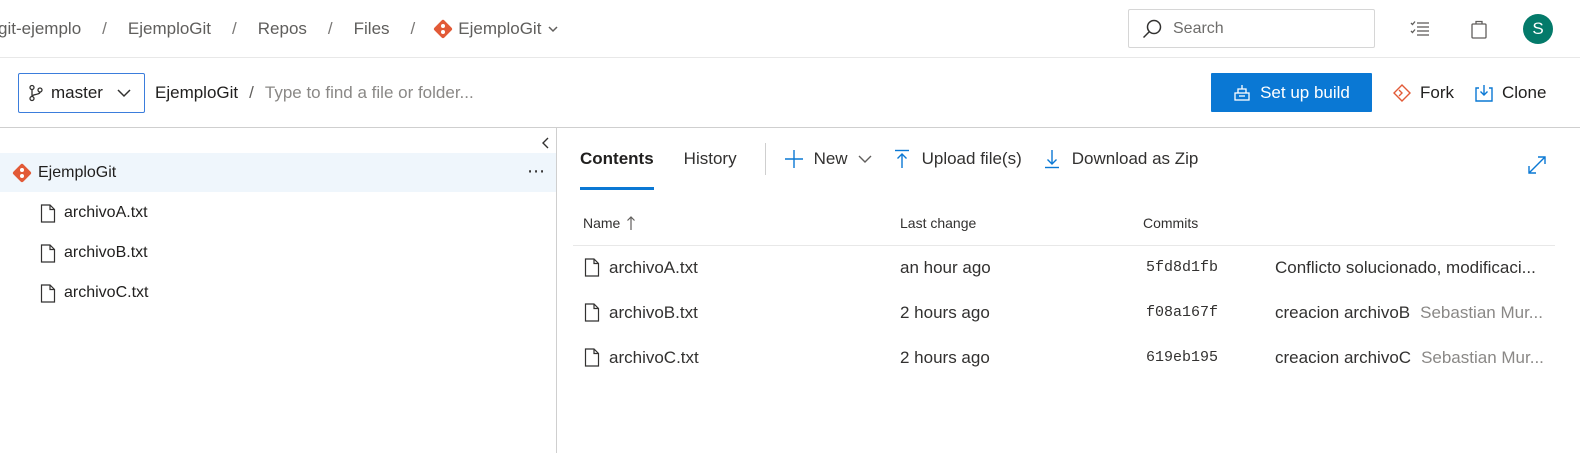 The image size is (1580, 453). What do you see at coordinates (1538, 29) in the screenshot?
I see `avatar: S` at bounding box center [1538, 29].